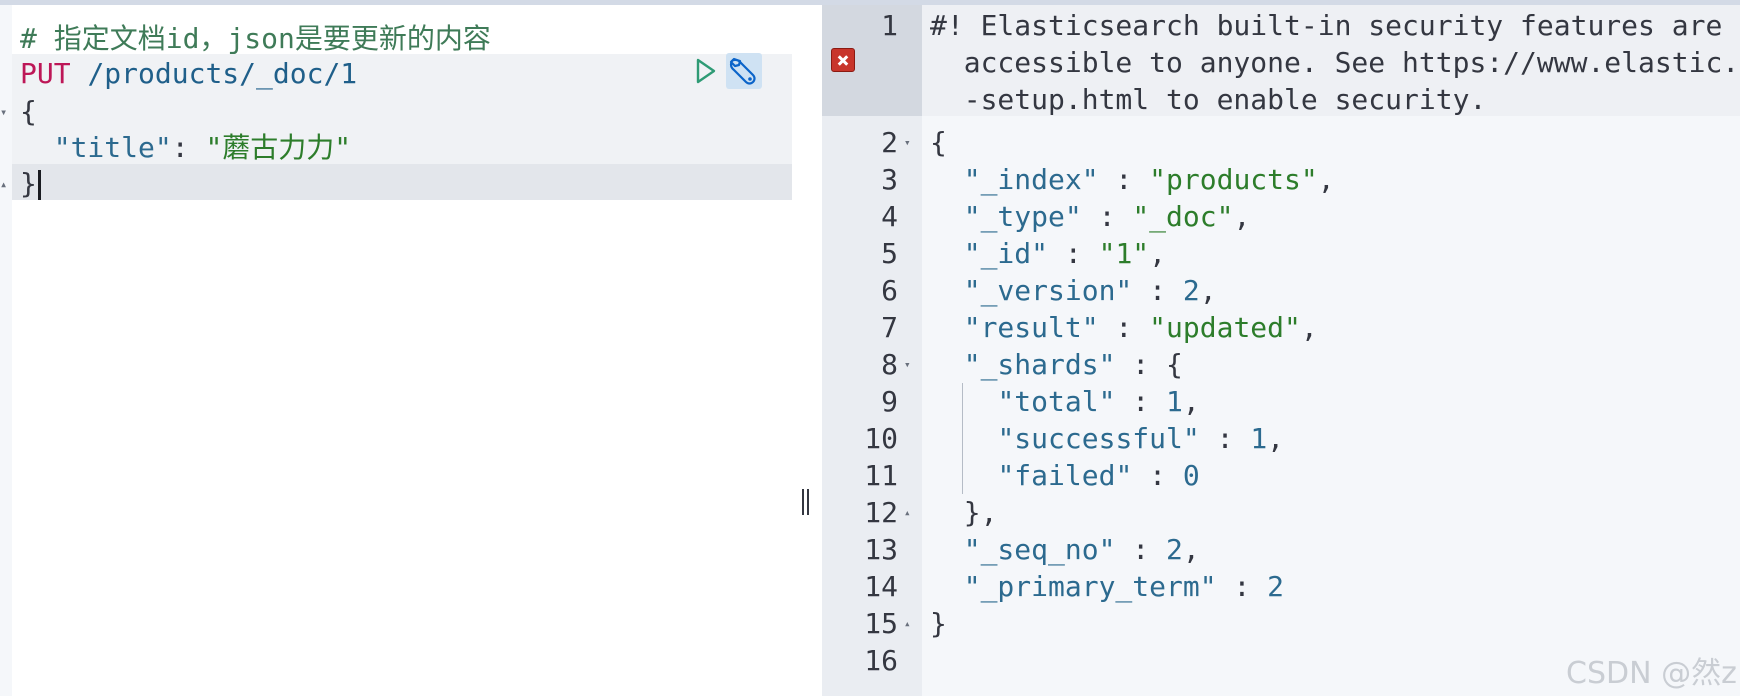 Image resolution: width=1740 pixels, height=696 pixels. I want to click on response-line: "_id" : "1",, so click(1065, 253).